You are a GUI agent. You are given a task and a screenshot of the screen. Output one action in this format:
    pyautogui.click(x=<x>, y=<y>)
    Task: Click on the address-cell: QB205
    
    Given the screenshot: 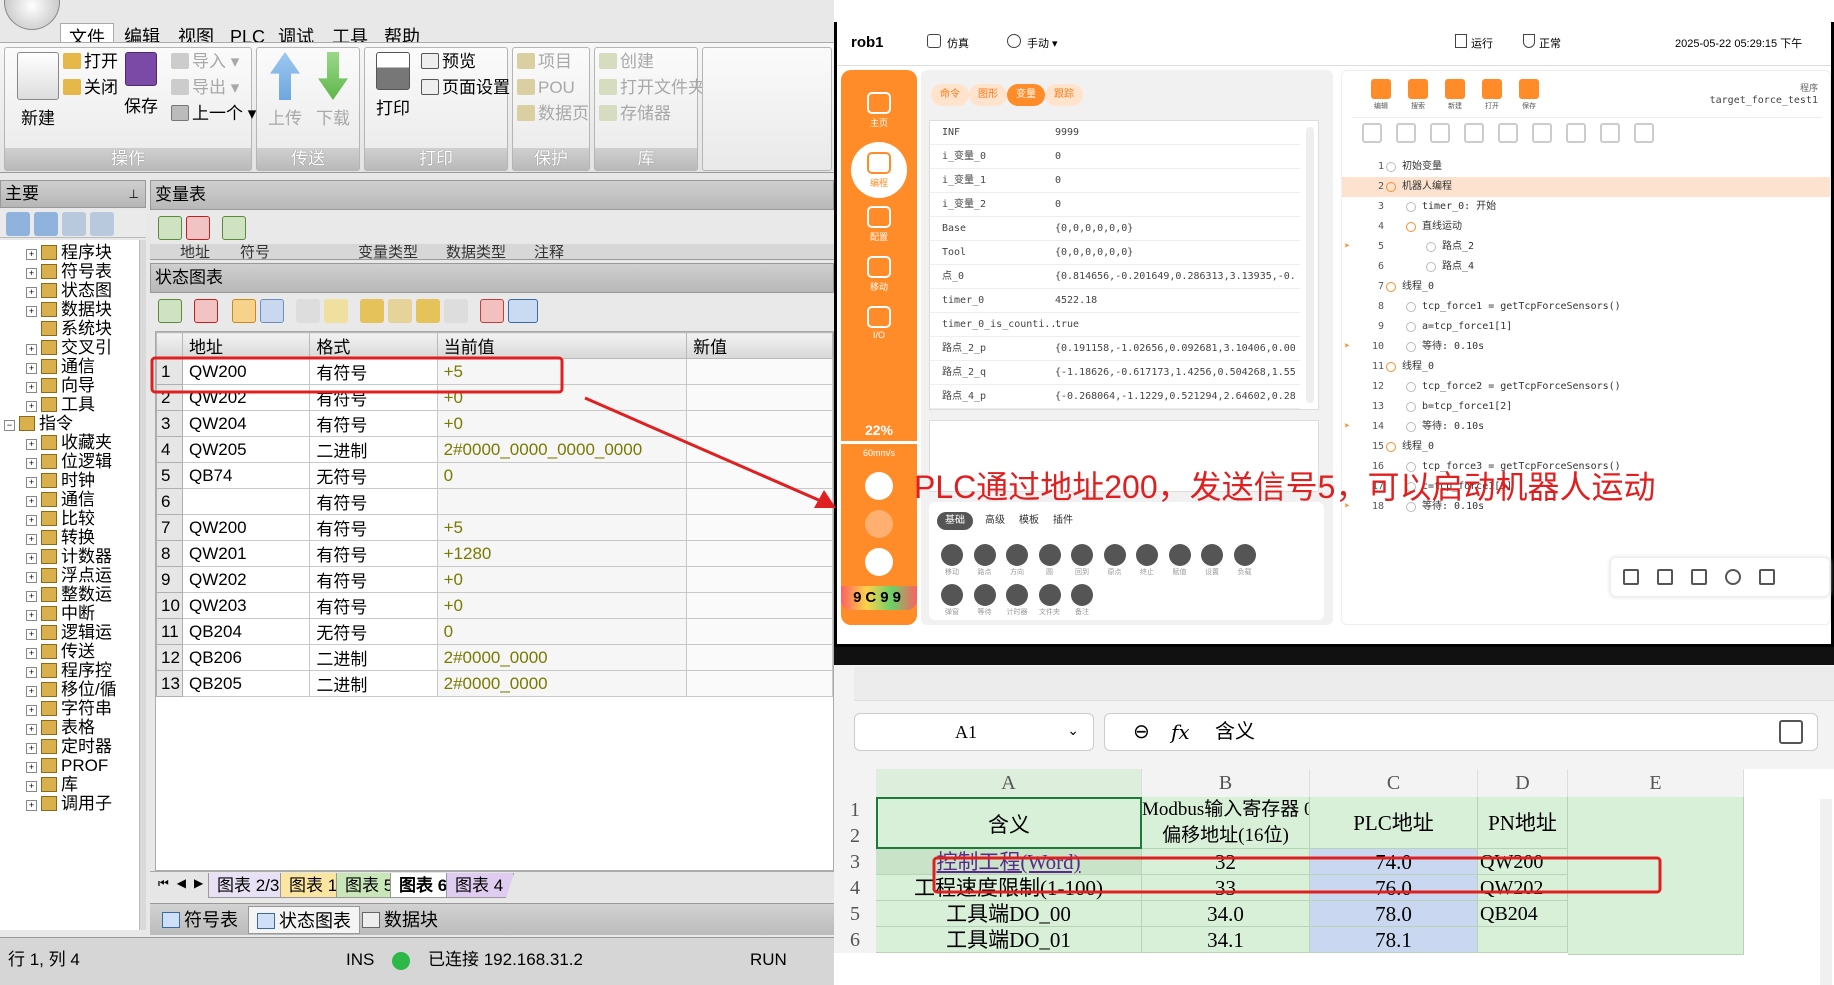 What is the action you would take?
    pyautogui.click(x=246, y=683)
    